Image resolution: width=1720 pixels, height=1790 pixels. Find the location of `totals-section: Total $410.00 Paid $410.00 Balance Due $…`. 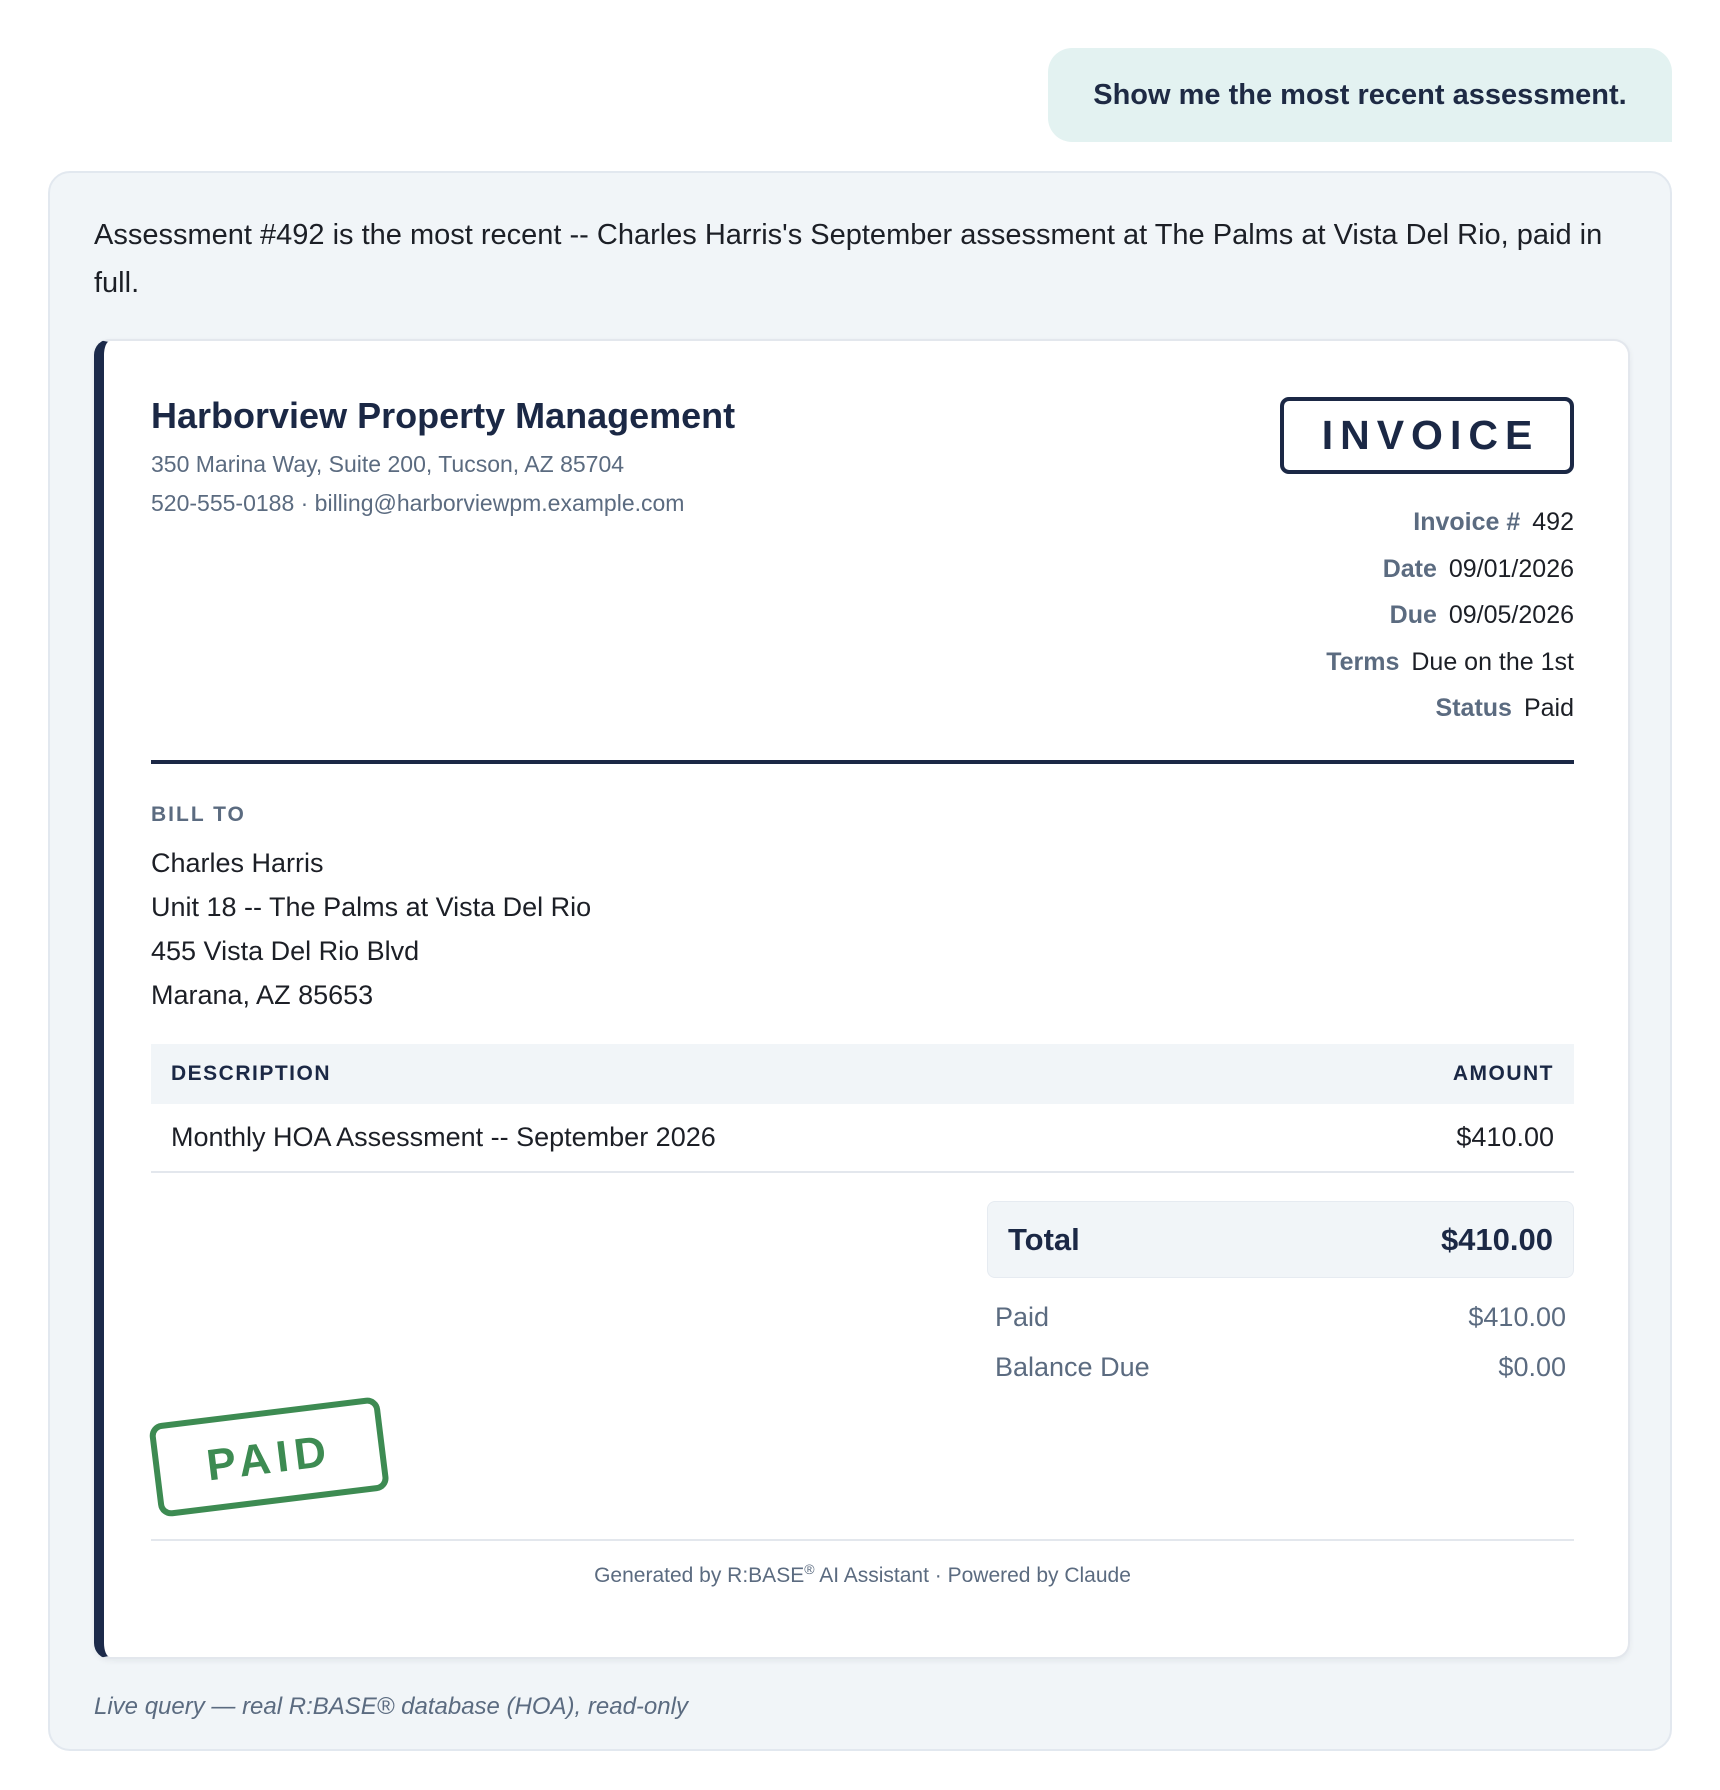

totals-section: Total $410.00 Paid $410.00 Balance Due $… is located at coordinates (1280, 1296).